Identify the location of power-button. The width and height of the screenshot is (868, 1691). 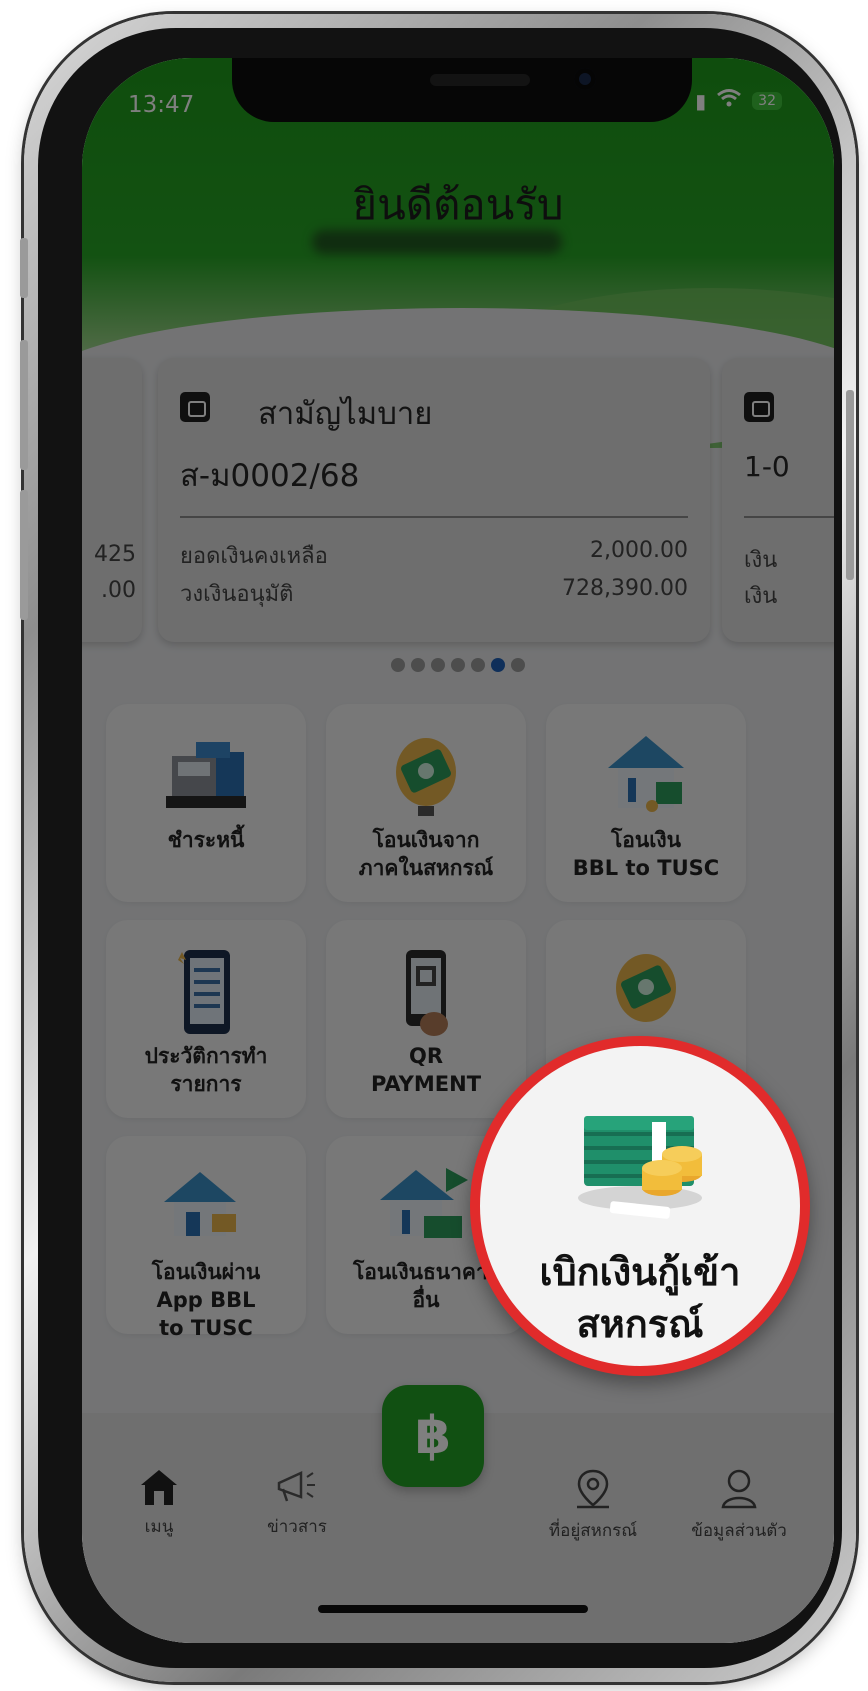
(850, 485).